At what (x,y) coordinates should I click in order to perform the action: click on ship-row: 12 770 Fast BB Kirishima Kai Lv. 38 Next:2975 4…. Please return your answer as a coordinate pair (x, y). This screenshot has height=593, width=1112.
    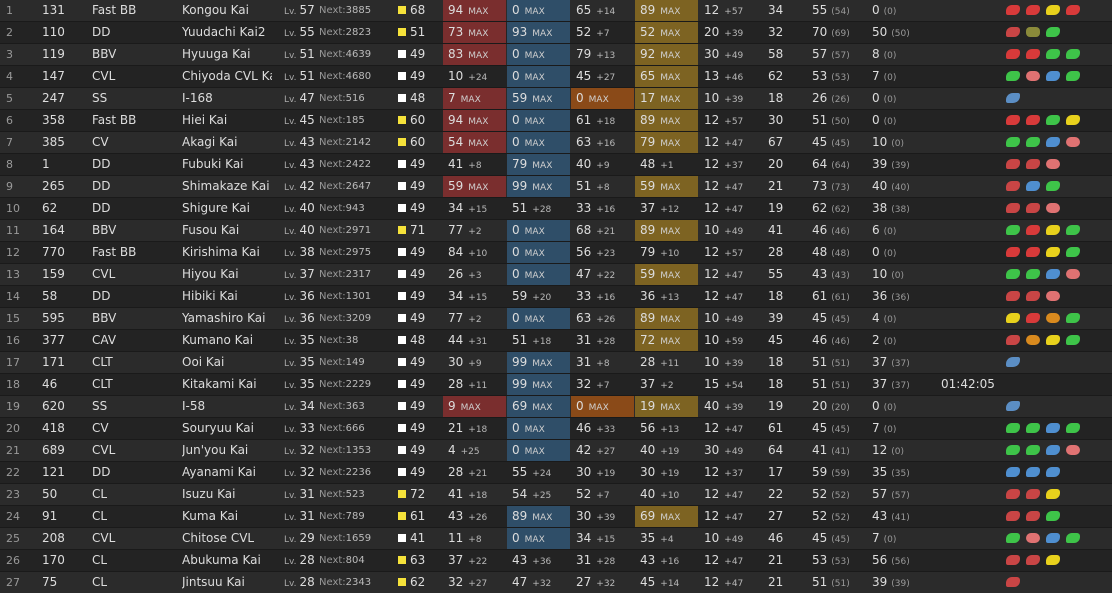
    Looking at the image, I should click on (556, 253).